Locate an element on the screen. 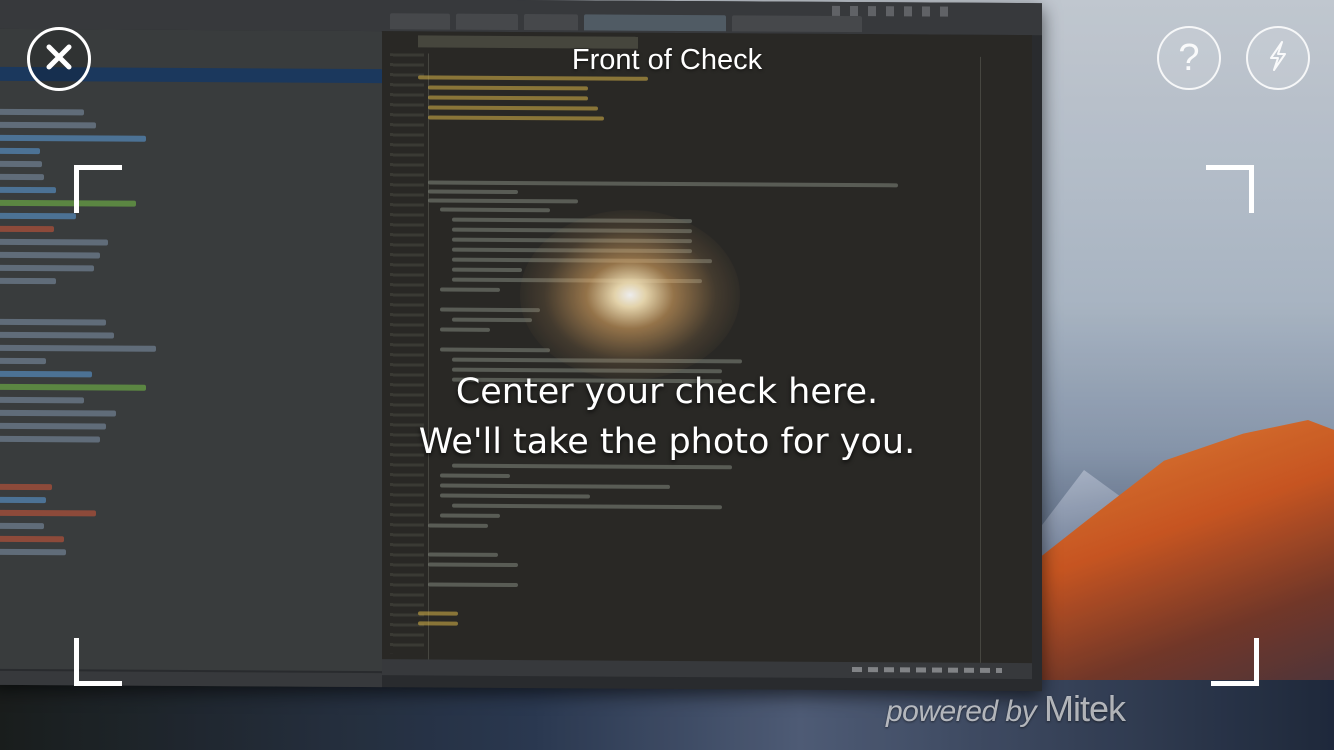 This screenshot has width=1334, height=750. flash-icon is located at coordinates (1278, 58).